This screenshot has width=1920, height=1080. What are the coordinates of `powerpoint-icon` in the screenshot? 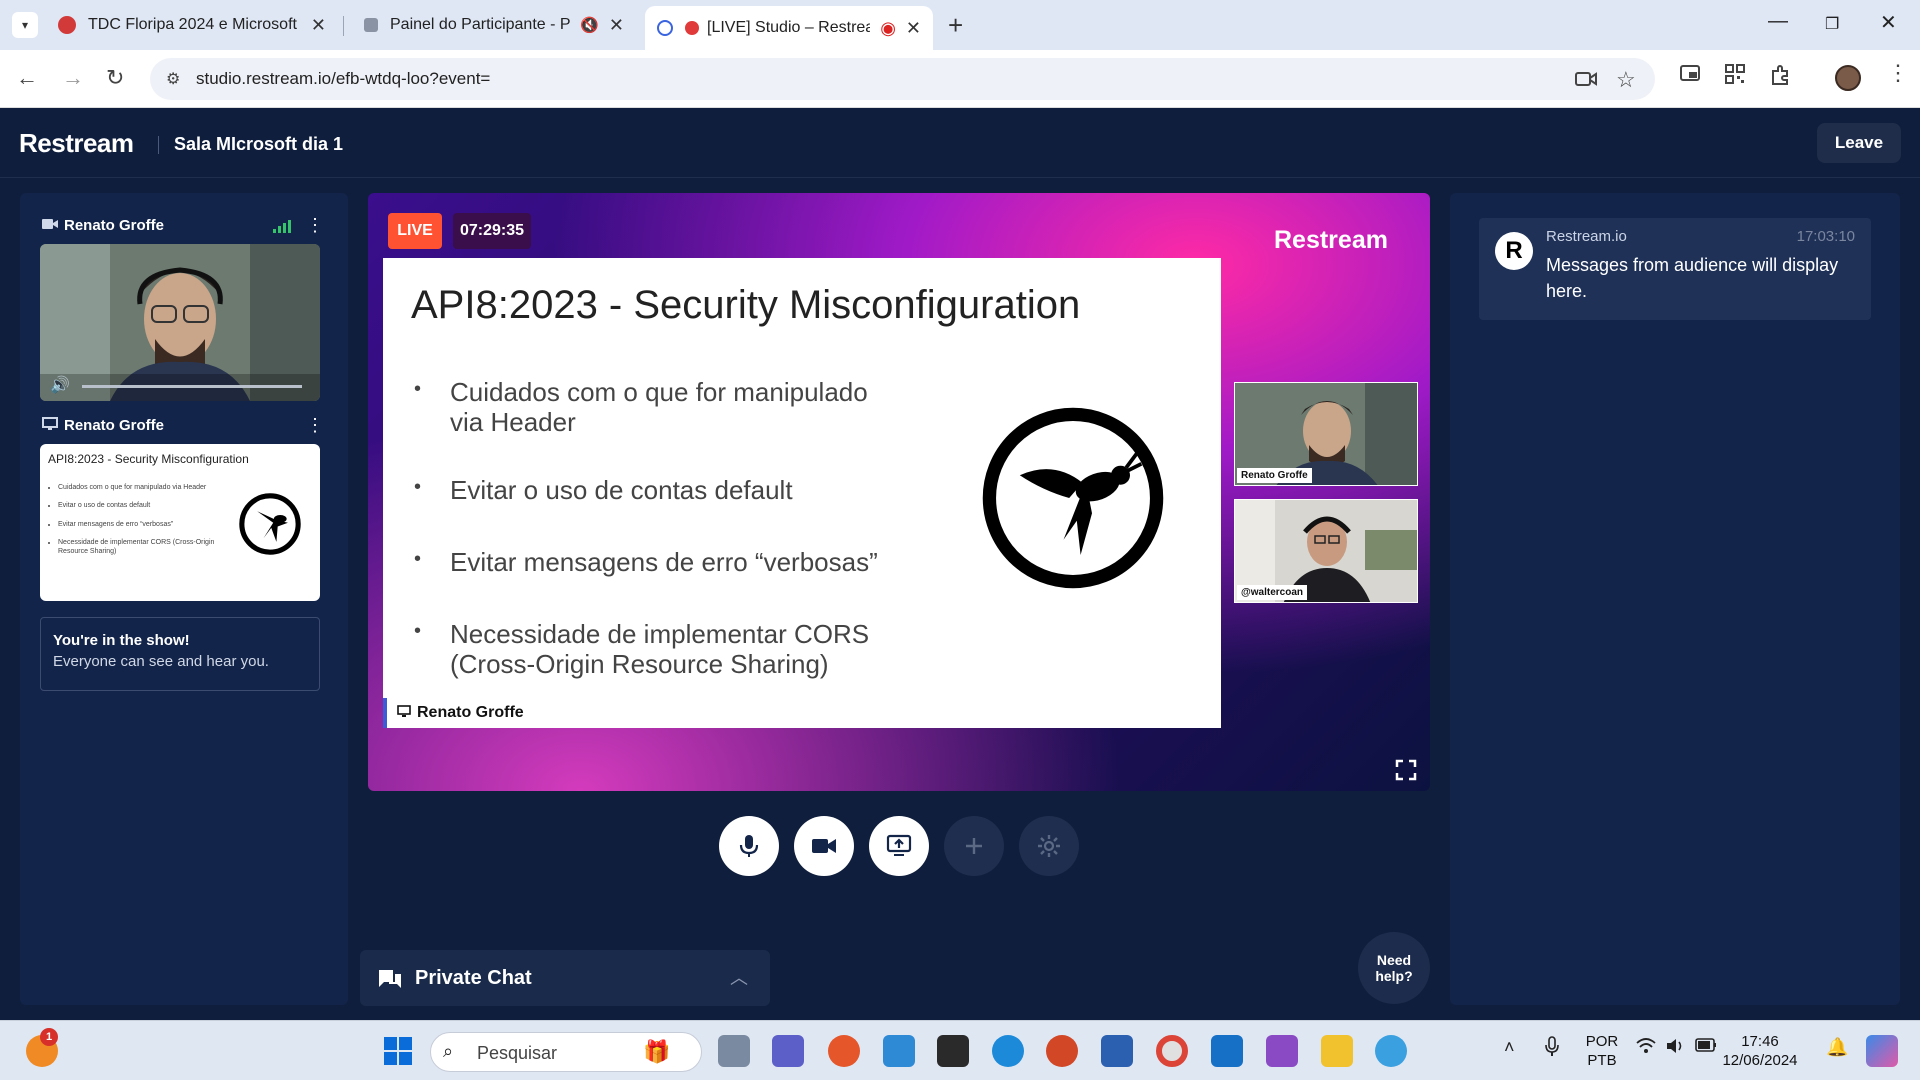 It's located at (1062, 1051).